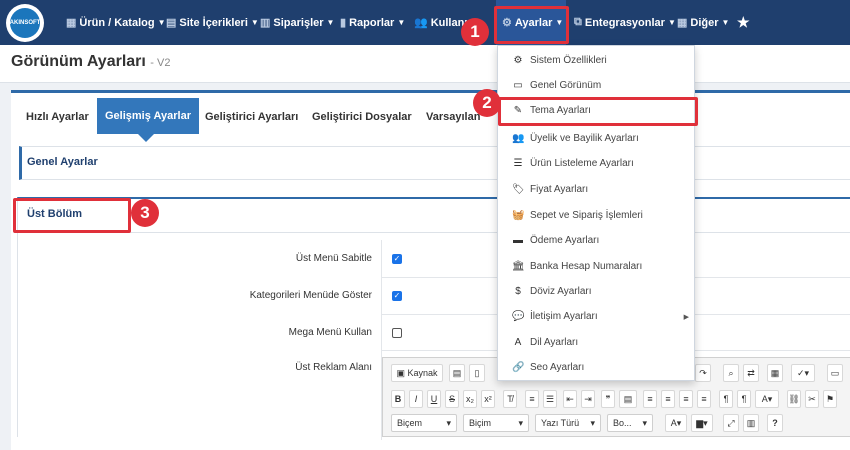 This screenshot has height=450, width=850. I want to click on rtl-icon: ¶, so click(744, 399).